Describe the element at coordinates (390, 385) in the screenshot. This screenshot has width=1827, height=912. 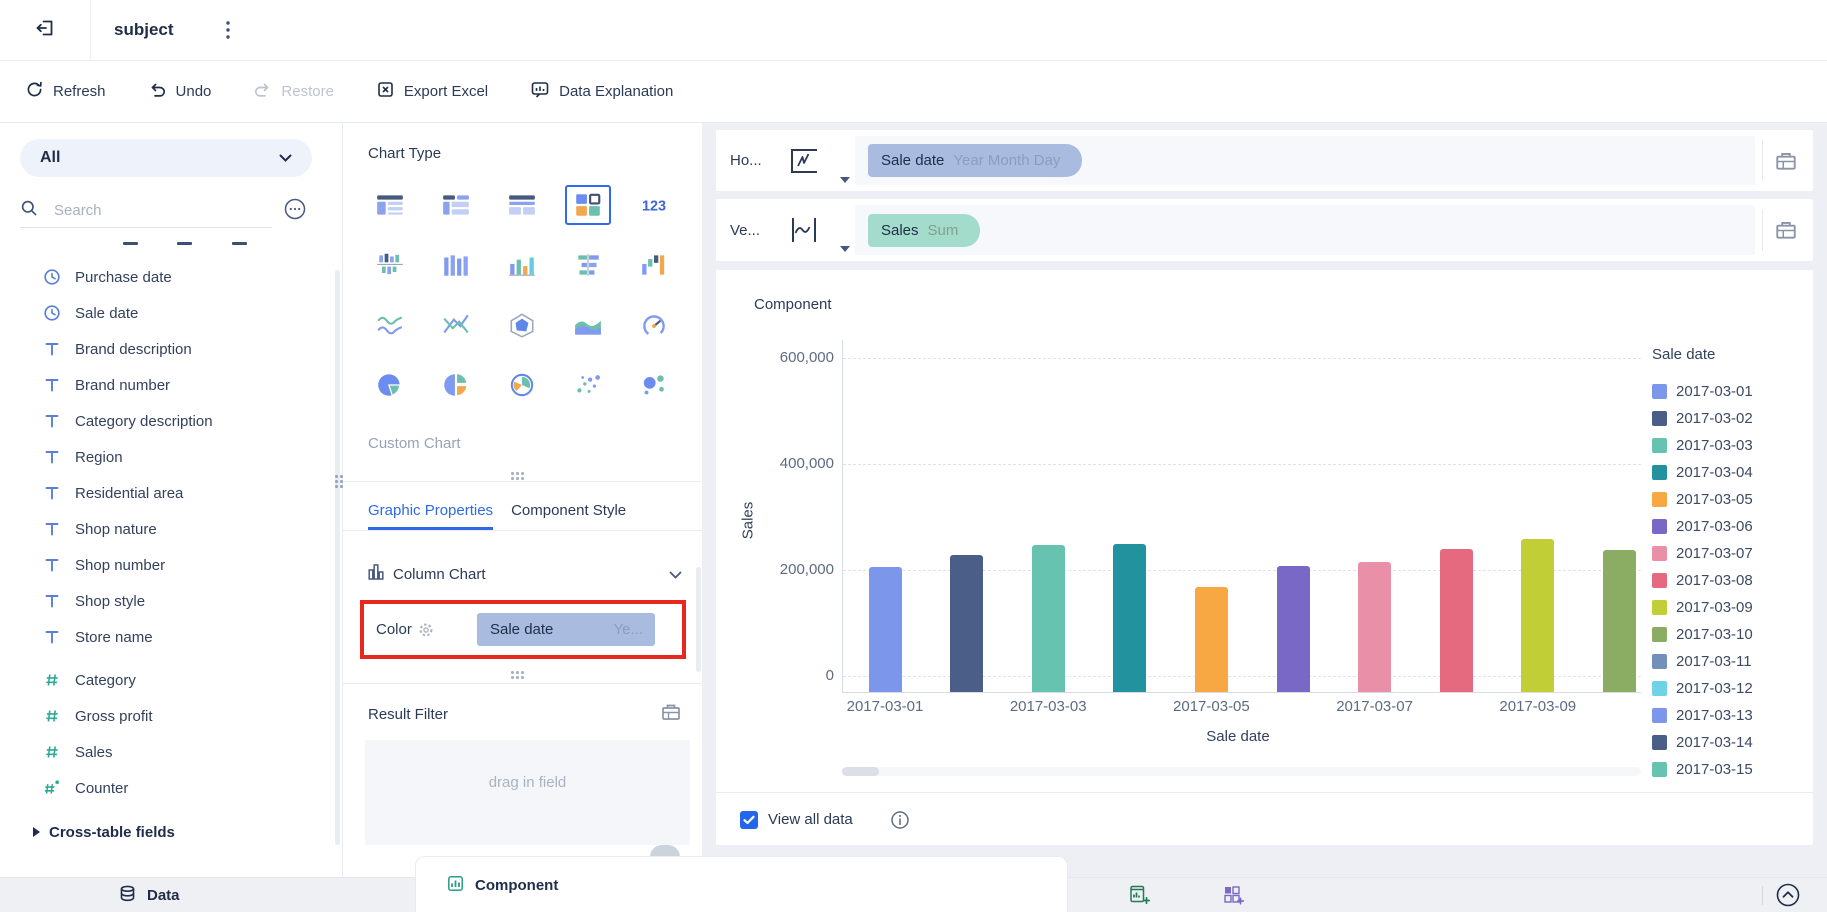
I see `chart-type-pie` at that location.